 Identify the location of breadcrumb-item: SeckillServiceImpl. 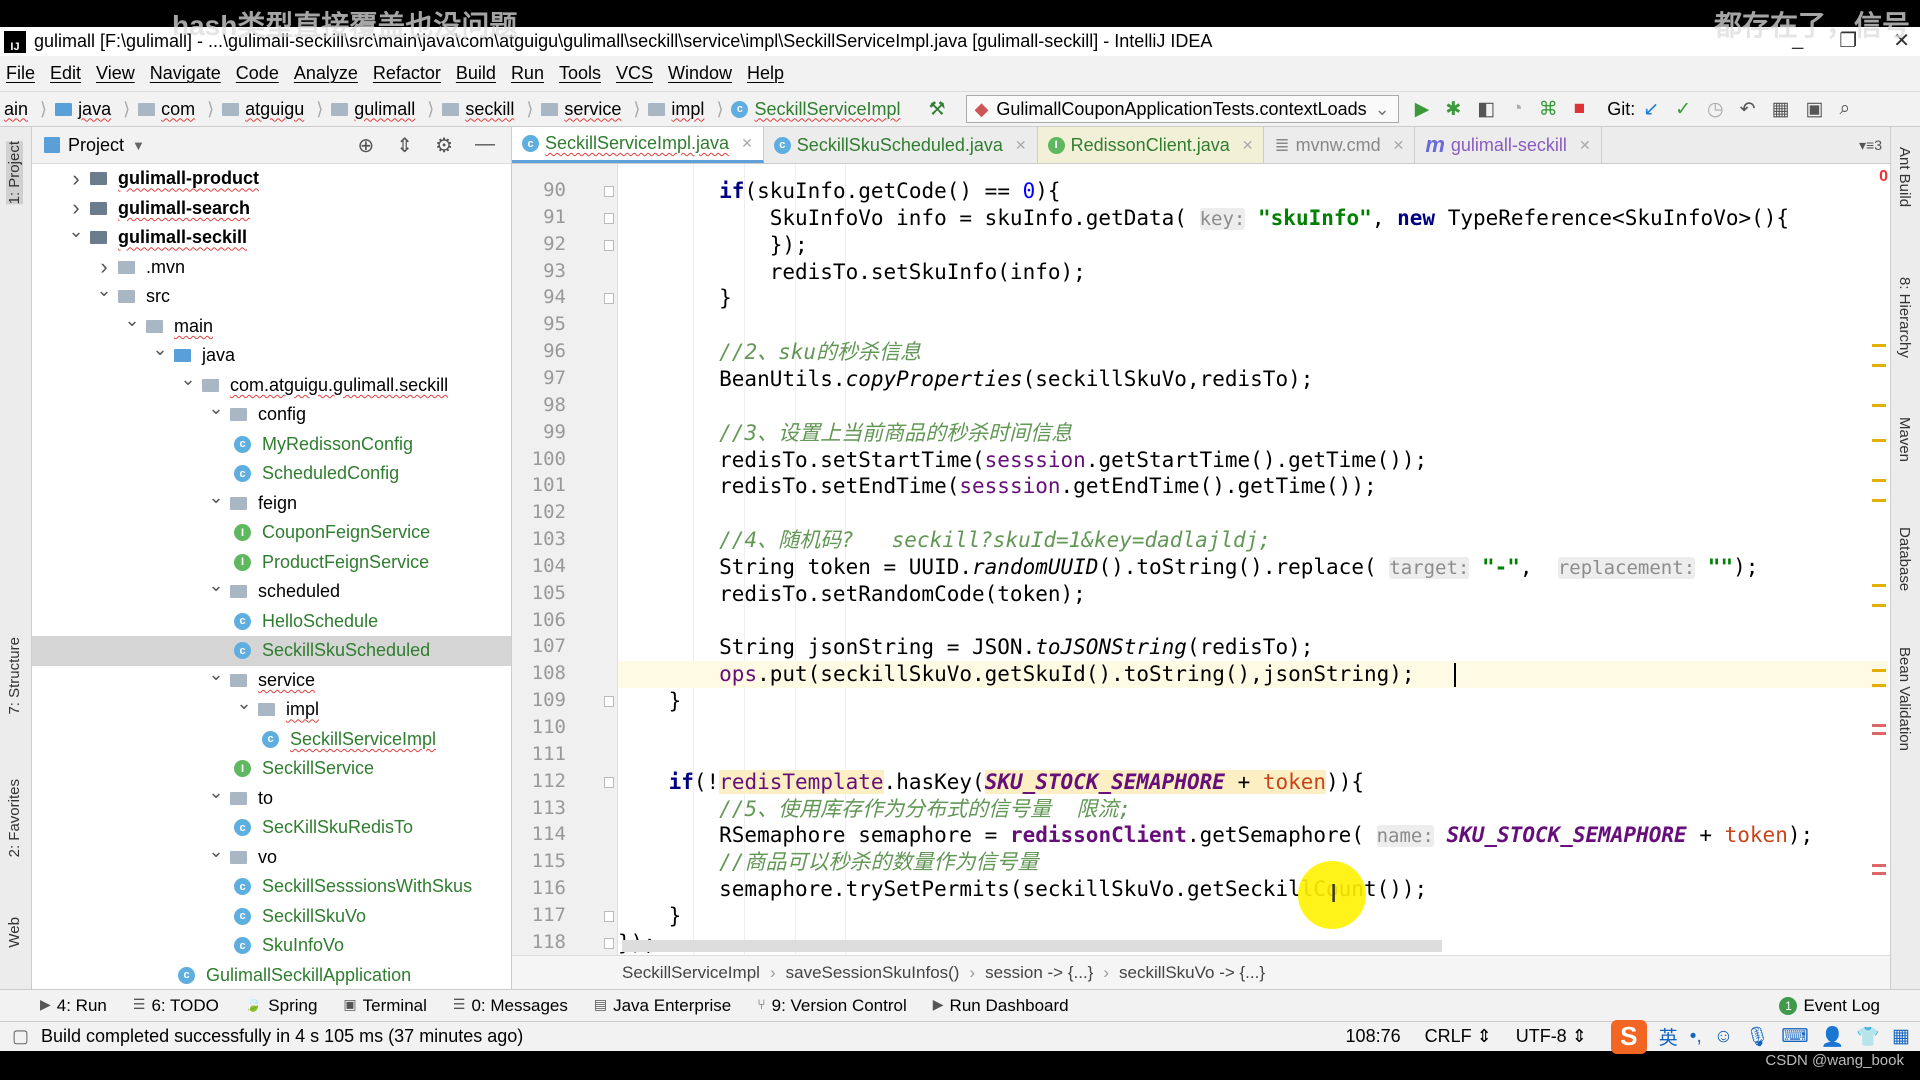
(691, 973).